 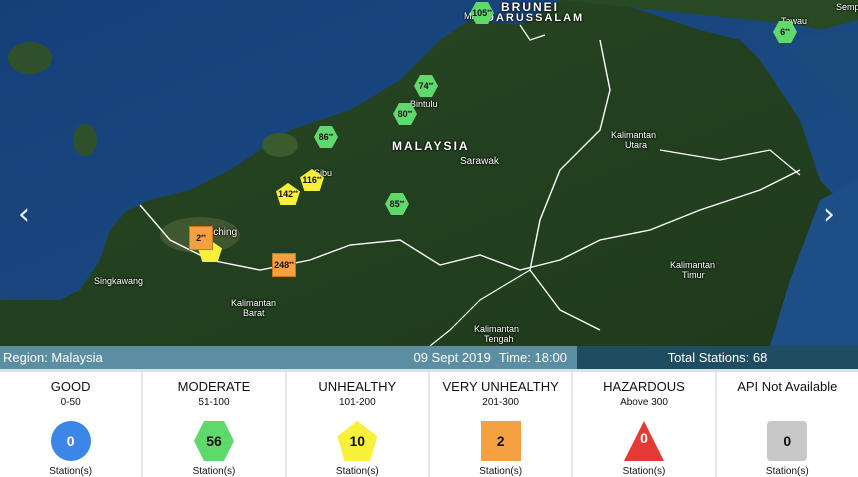 I want to click on map-label-kal-tengah-1: Kalimantan, so click(x=497, y=329).